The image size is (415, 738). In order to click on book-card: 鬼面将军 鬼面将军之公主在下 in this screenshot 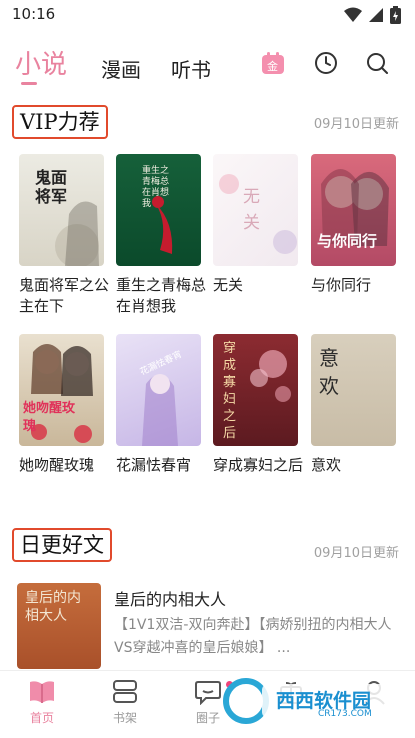, I will do `click(64, 235)`.